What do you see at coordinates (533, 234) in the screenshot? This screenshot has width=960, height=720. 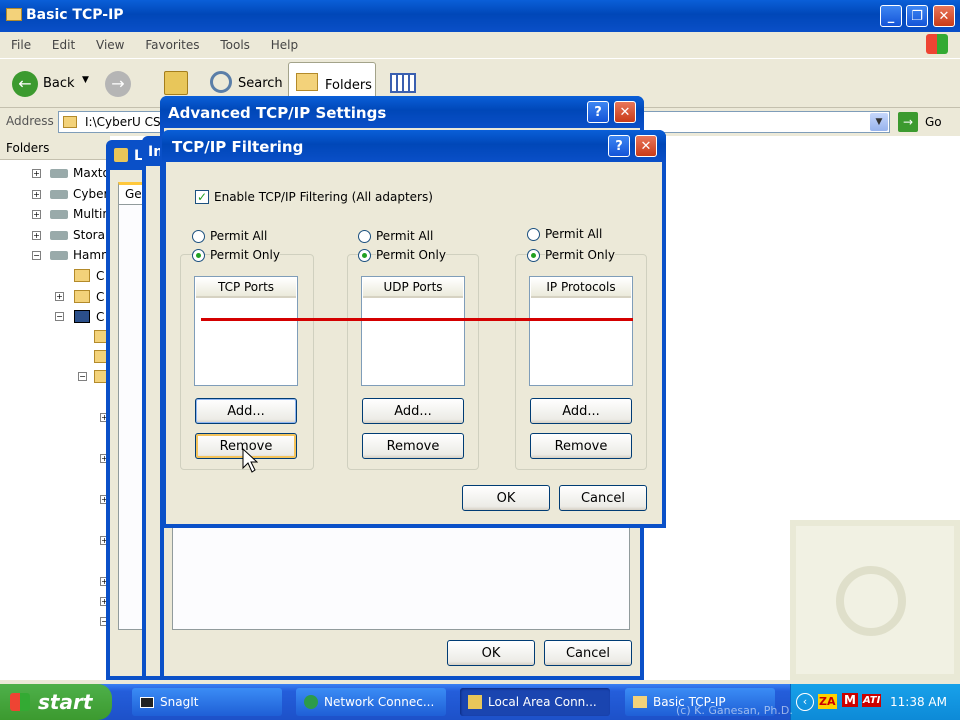 I see `ip-permit-all-radio` at bounding box center [533, 234].